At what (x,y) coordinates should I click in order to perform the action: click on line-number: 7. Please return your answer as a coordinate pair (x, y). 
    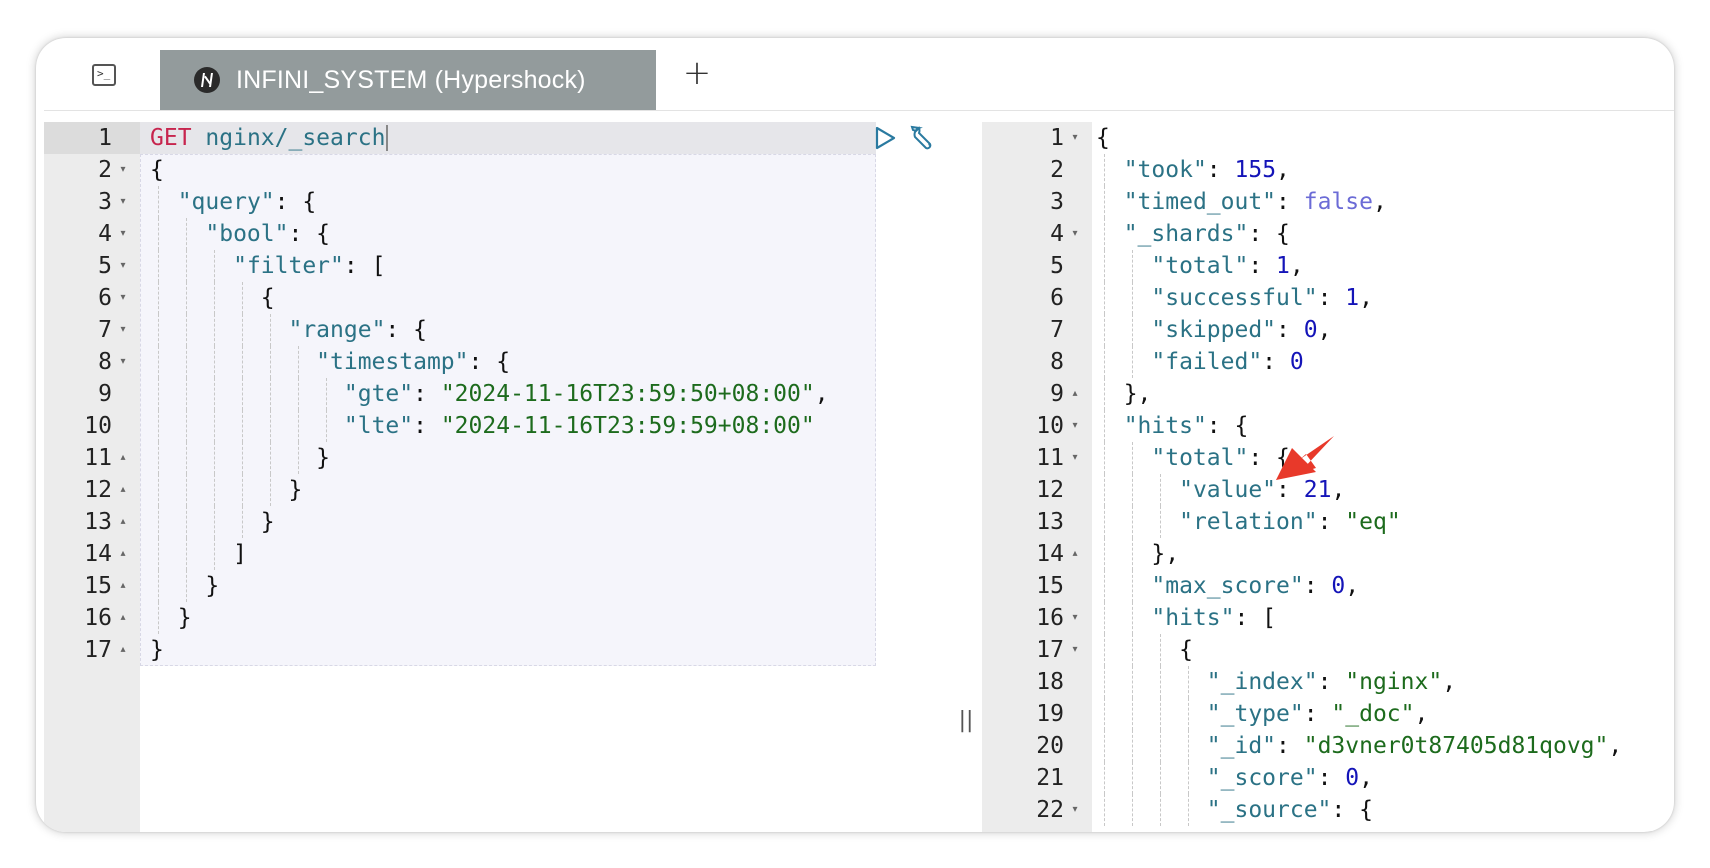
    Looking at the image, I should click on (105, 330).